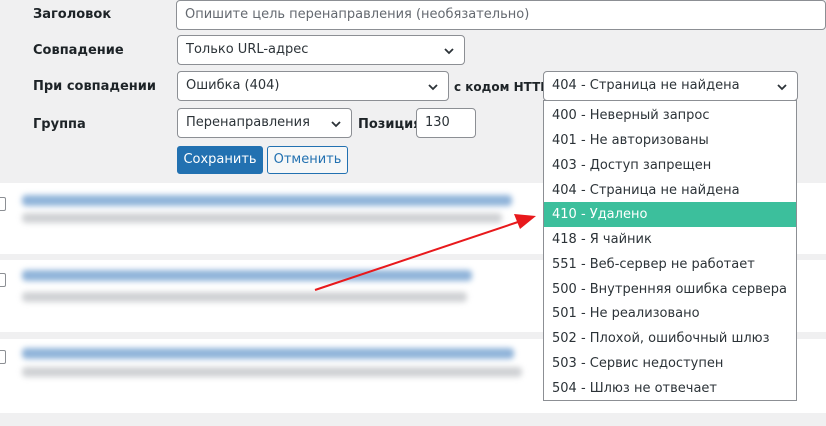  Describe the element at coordinates (646, 85) in the screenshot. I see `http-code-select-value: 404 - Страница не найдена` at that location.